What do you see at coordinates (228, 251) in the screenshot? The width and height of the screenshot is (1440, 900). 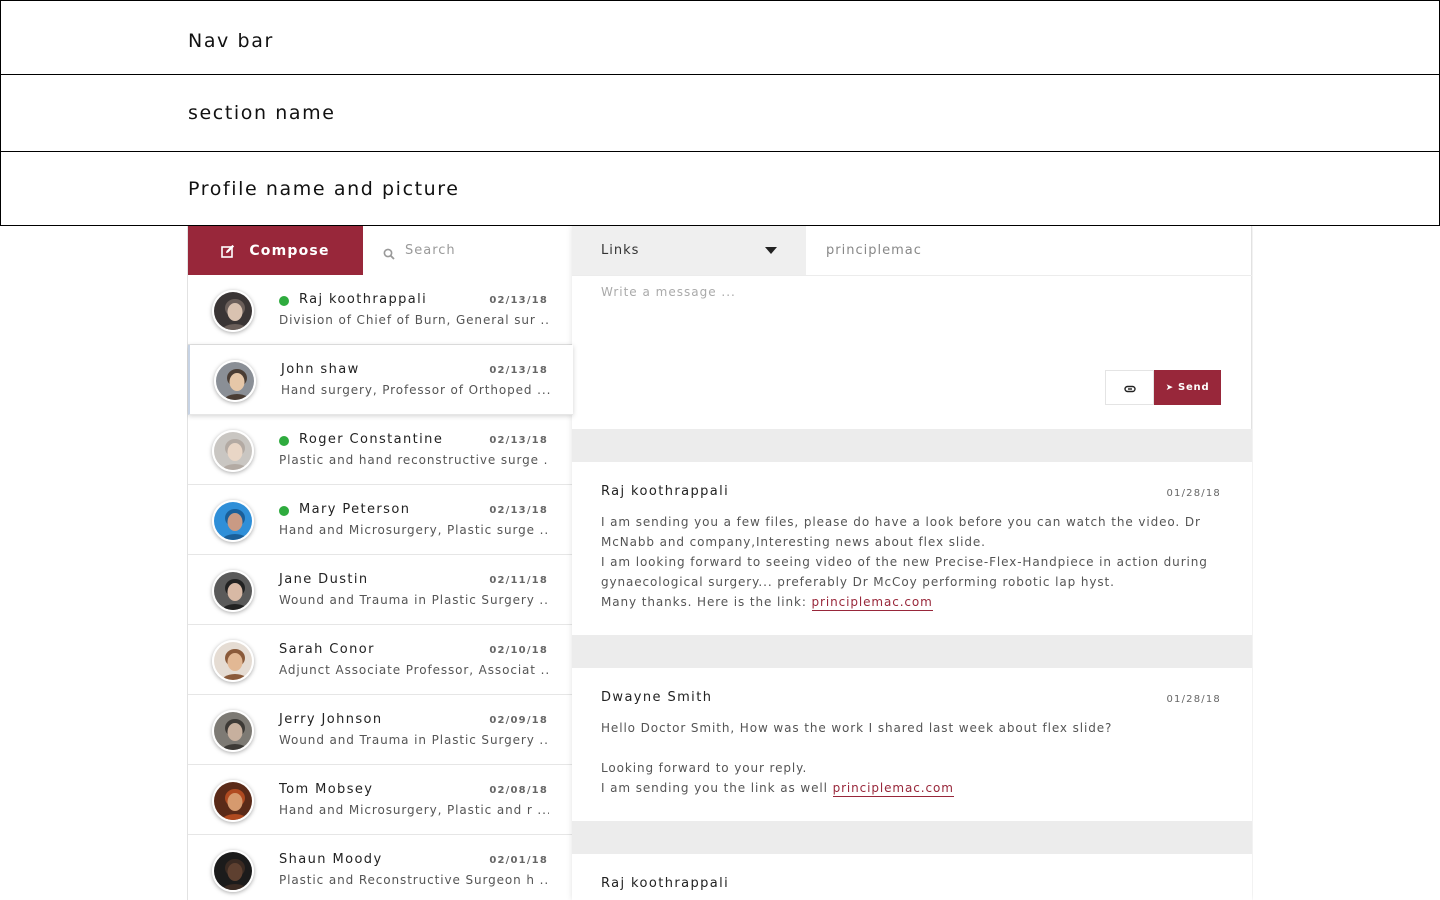 I see `edit-icon` at bounding box center [228, 251].